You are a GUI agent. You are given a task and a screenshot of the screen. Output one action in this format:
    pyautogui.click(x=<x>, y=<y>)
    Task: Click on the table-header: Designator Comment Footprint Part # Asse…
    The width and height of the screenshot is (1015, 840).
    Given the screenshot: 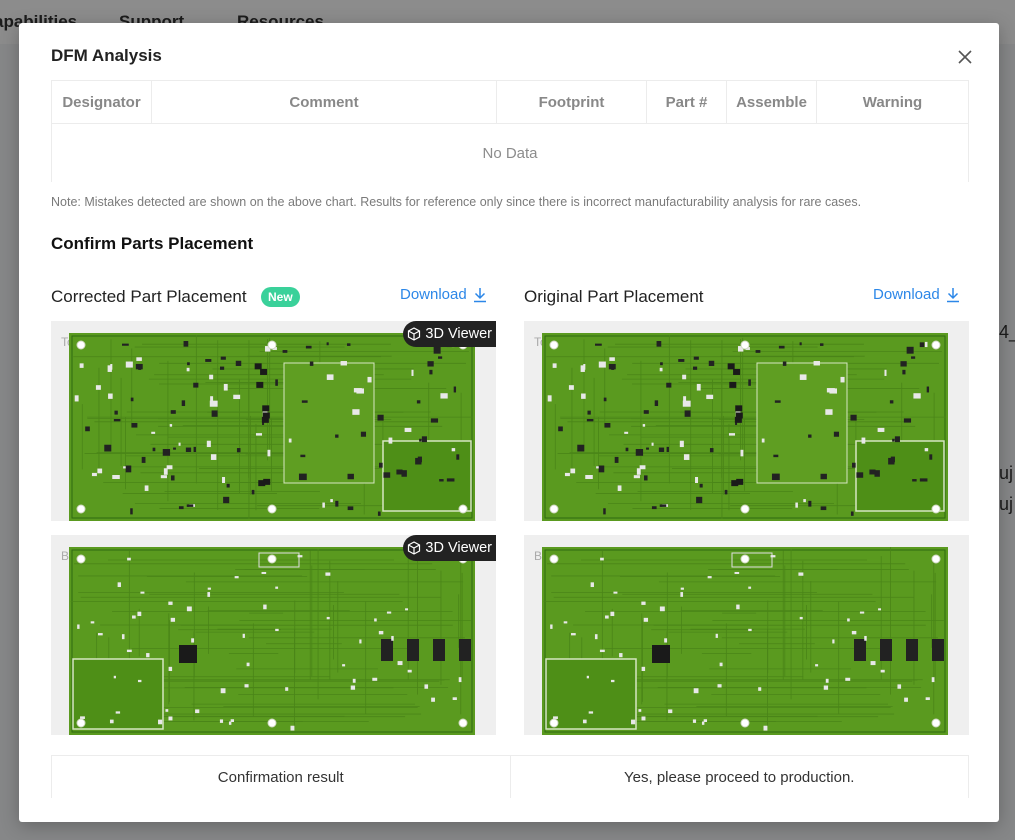 What is the action you would take?
    pyautogui.click(x=510, y=102)
    